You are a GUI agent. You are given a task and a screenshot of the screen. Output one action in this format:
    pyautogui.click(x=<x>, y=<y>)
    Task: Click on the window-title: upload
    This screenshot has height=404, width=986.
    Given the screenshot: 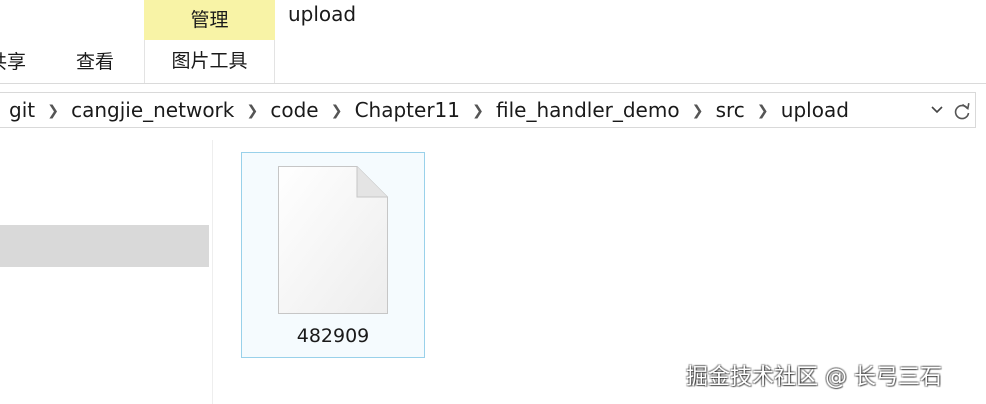 What is the action you would take?
    pyautogui.click(x=322, y=14)
    